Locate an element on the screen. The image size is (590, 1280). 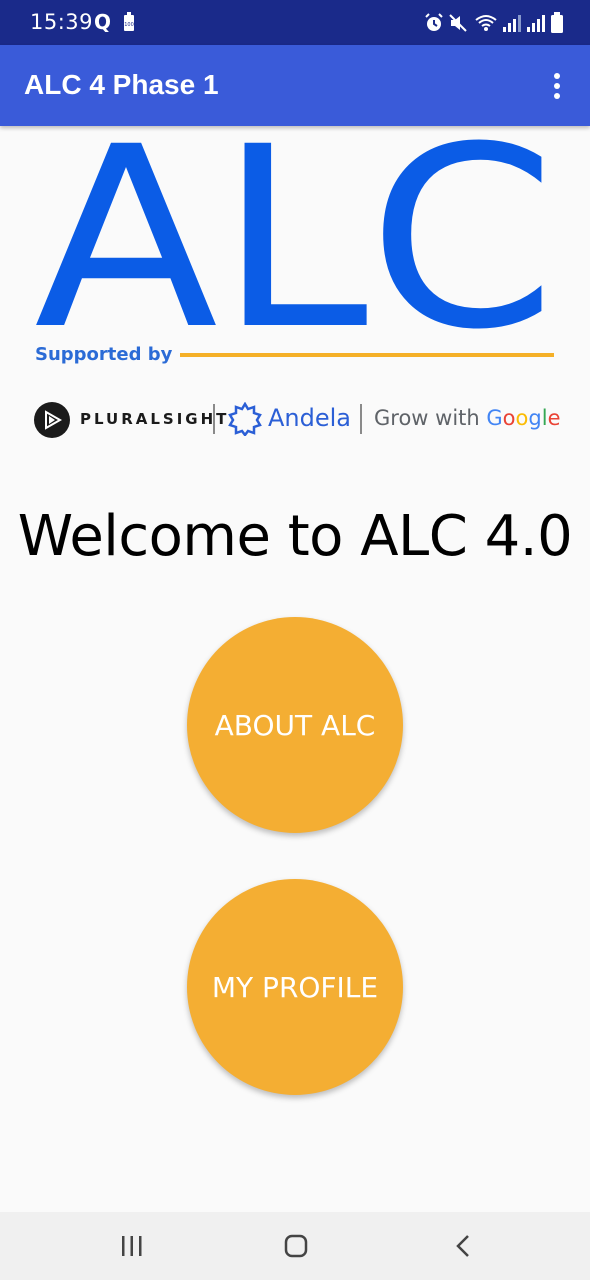
about-alc-button: ABOUT ALC is located at coordinates (295, 725).